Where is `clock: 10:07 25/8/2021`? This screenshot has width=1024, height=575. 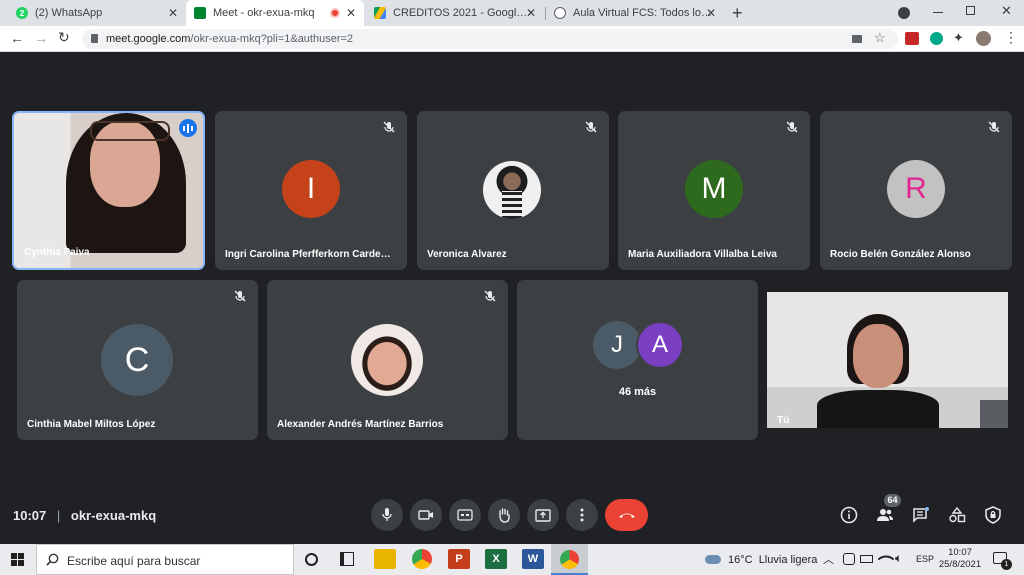 clock: 10:07 25/8/2021 is located at coordinates (960, 559).